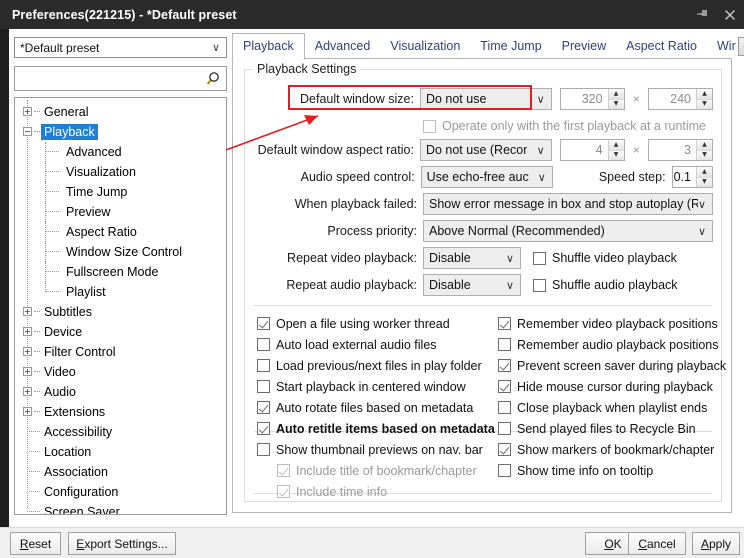  I want to click on tab-visualization: Visualization, so click(425, 46).